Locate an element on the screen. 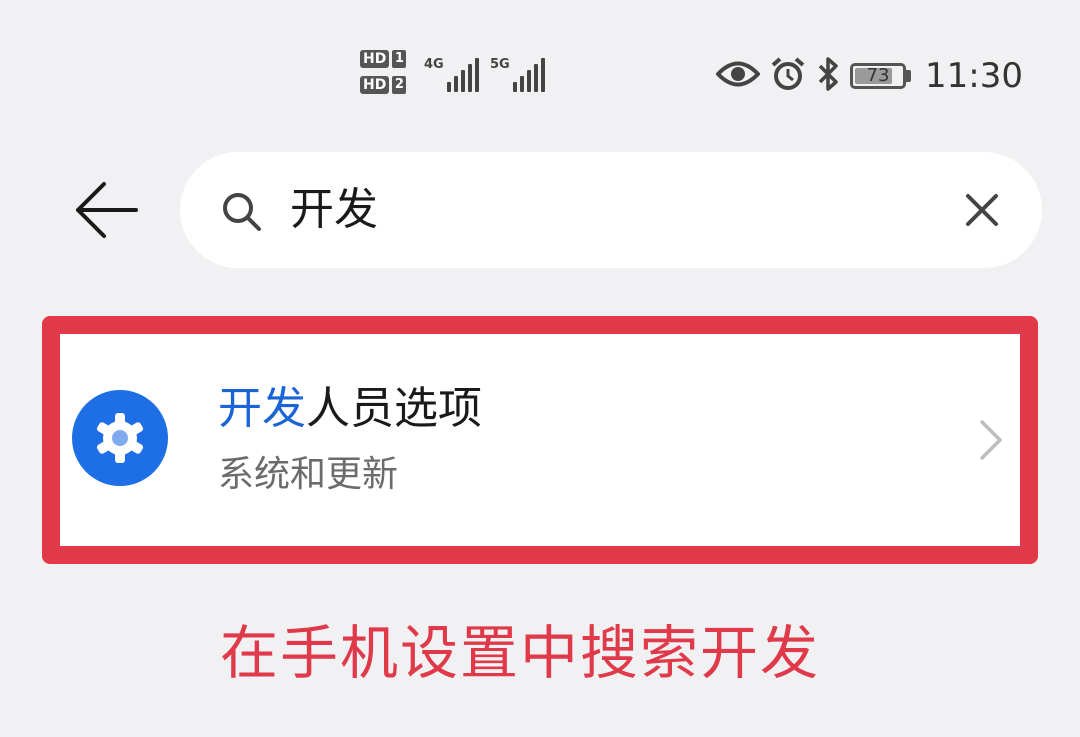  search-icon is located at coordinates (242, 214).